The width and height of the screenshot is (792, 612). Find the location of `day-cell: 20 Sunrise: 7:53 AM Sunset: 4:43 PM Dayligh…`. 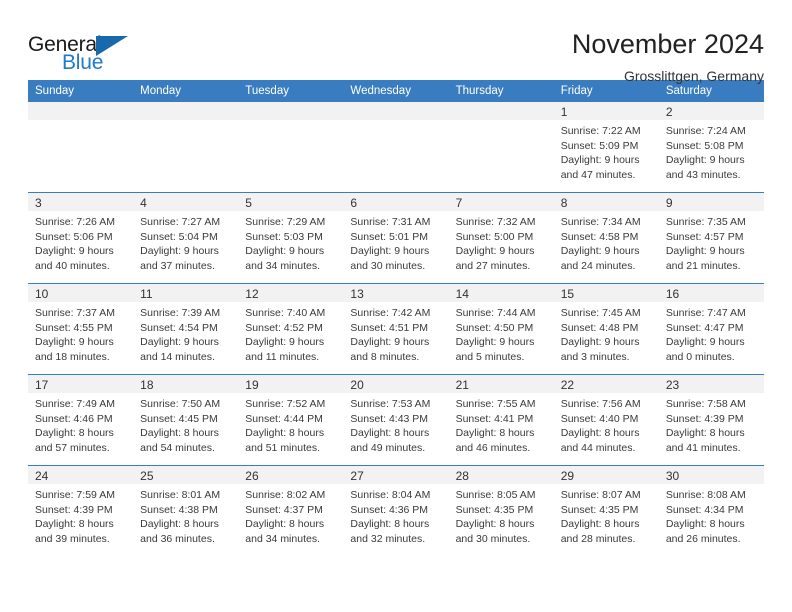

day-cell: 20 Sunrise: 7:53 AM Sunset: 4:43 PM Dayligh… is located at coordinates (396, 420).